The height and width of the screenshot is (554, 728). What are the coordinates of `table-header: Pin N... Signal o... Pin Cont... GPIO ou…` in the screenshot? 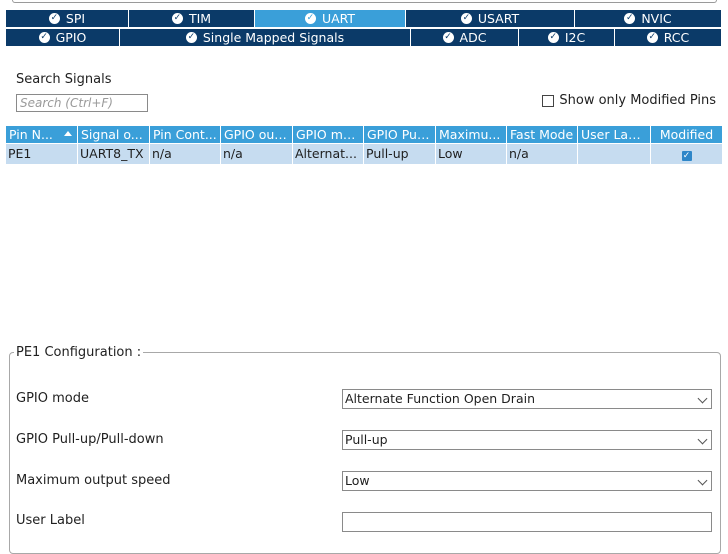 It's located at (364, 134).